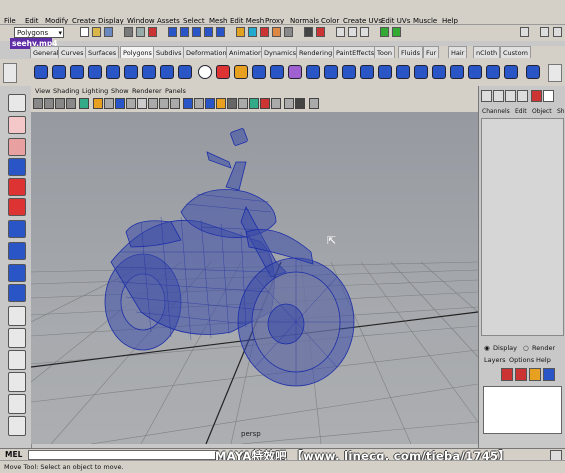 The height and width of the screenshot is (473, 565). What do you see at coordinates (113, 72) in the screenshot?
I see `poly-plane-icon` at bounding box center [113, 72].